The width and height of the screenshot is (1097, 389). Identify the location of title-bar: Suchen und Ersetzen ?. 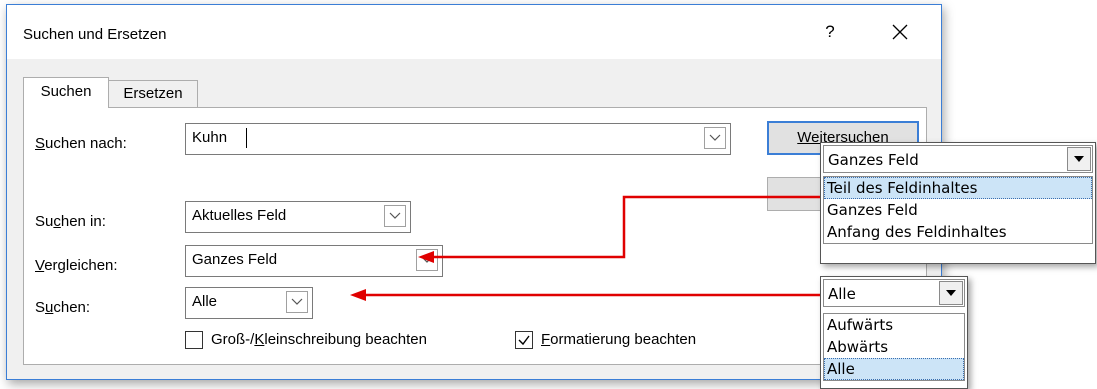
(474, 32).